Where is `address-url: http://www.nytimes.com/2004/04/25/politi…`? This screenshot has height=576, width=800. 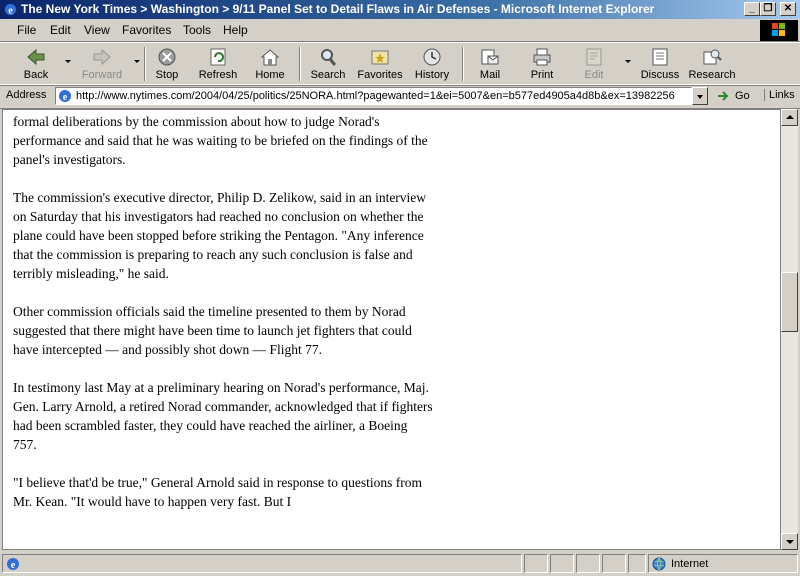 address-url: http://www.nytimes.com/2004/04/25/politi… is located at coordinates (375, 96).